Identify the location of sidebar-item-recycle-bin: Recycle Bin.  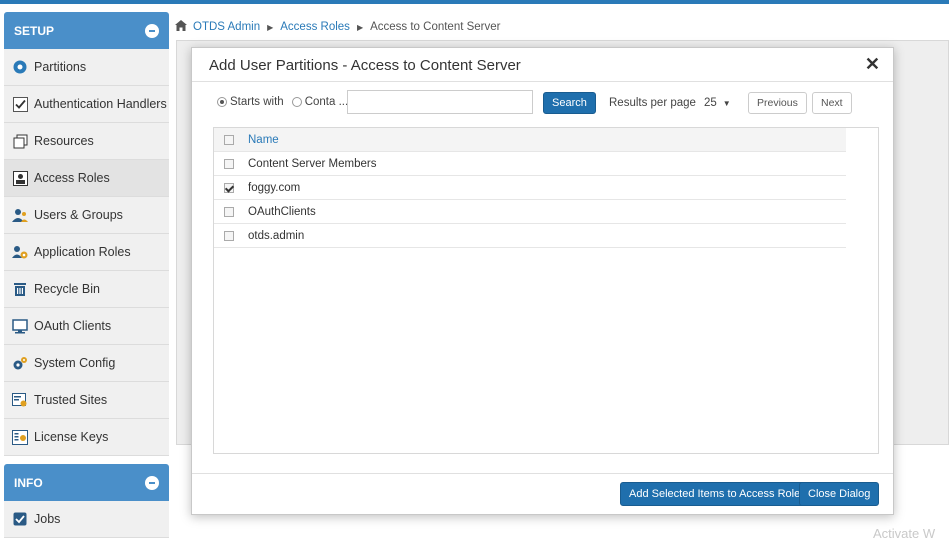
(86, 289).